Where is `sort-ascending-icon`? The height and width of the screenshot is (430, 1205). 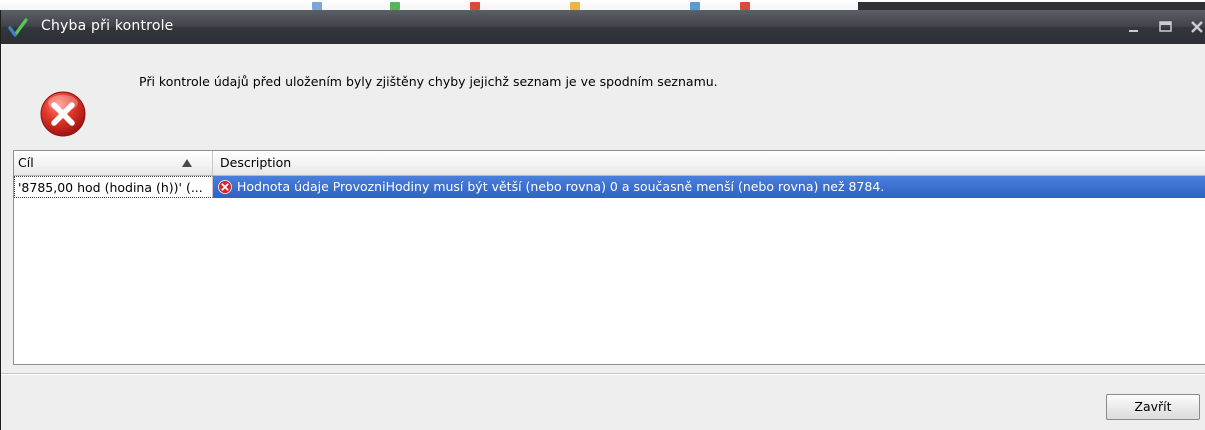
sort-ascending-icon is located at coordinates (187, 163).